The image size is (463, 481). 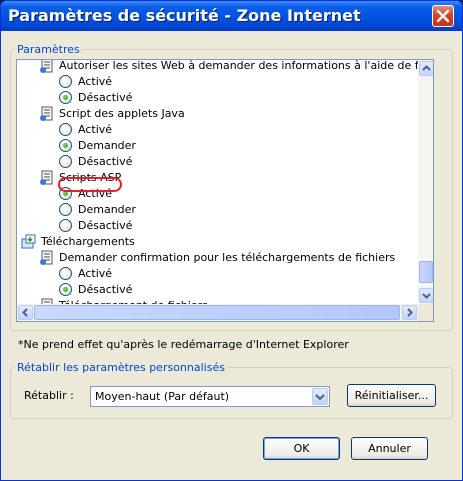 What do you see at coordinates (301, 448) in the screenshot?
I see `ok-button: OK` at bounding box center [301, 448].